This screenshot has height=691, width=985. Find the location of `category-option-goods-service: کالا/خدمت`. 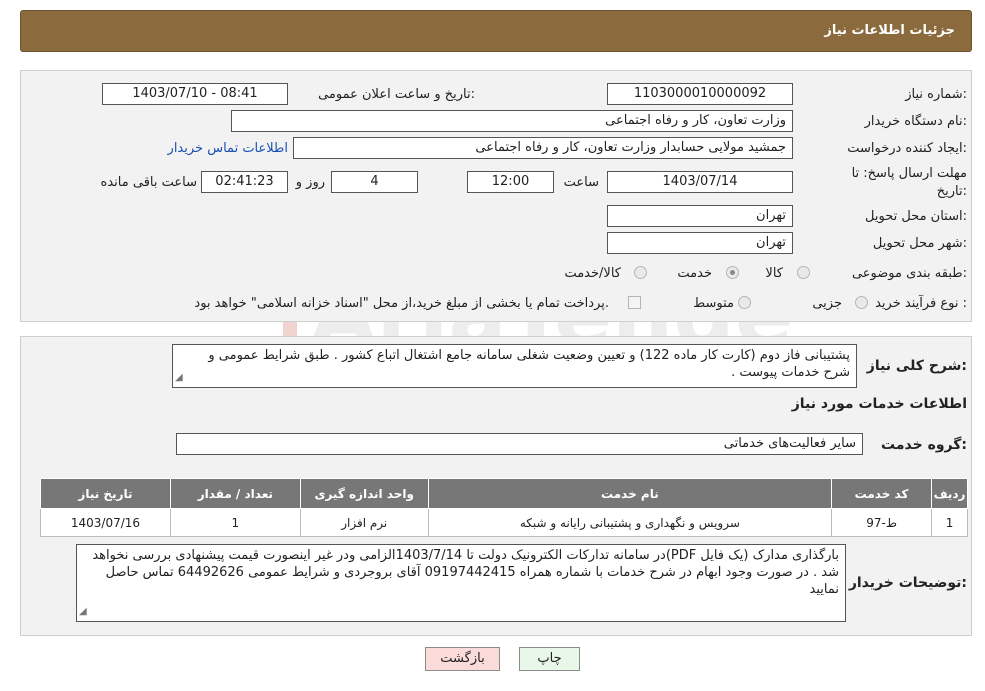

category-option-goods-service: کالا/خدمت is located at coordinates (592, 273).